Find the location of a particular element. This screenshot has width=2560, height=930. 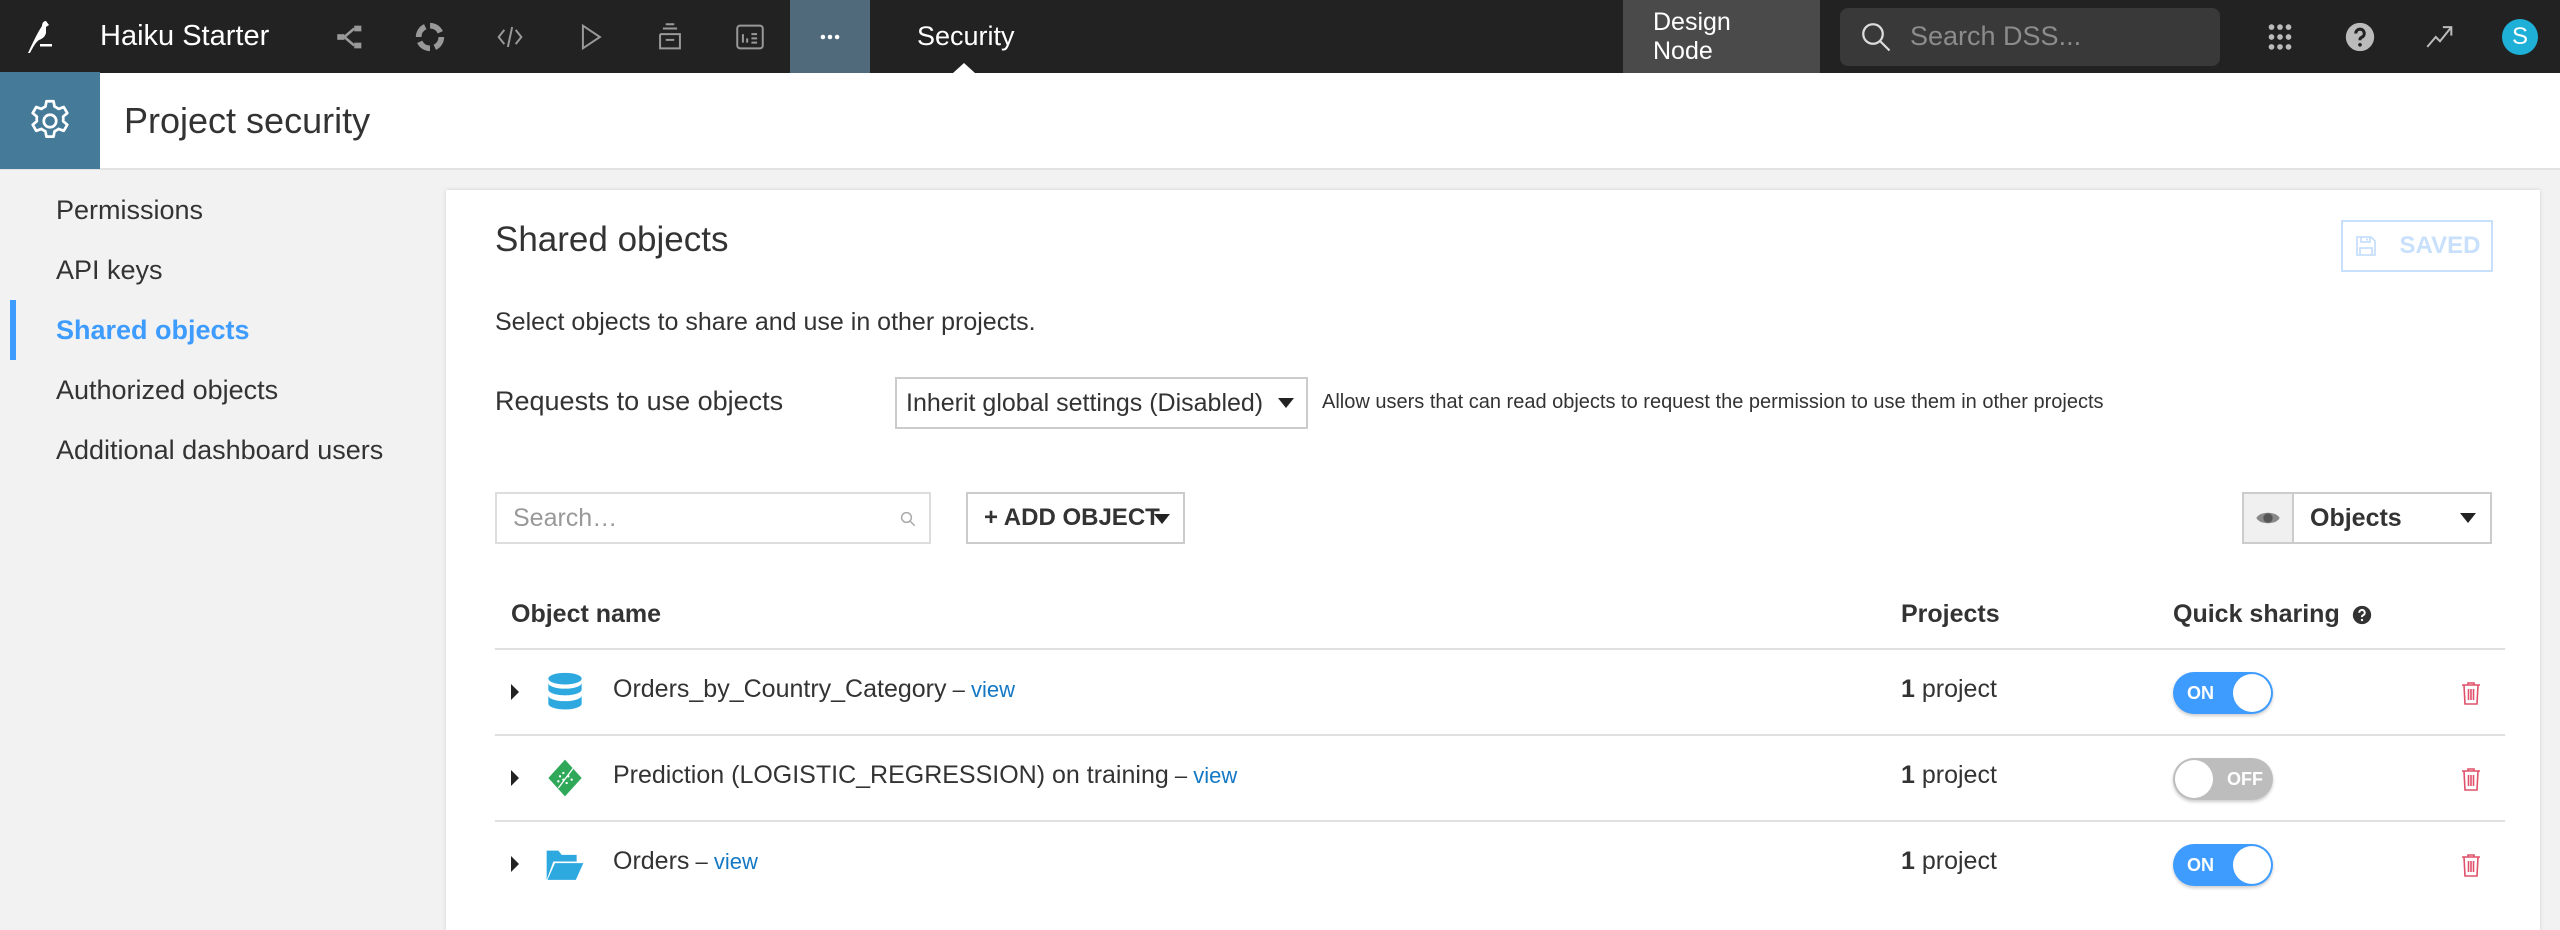

sidebar-item-authorized-objects: Authorized objects is located at coordinates (223, 390).